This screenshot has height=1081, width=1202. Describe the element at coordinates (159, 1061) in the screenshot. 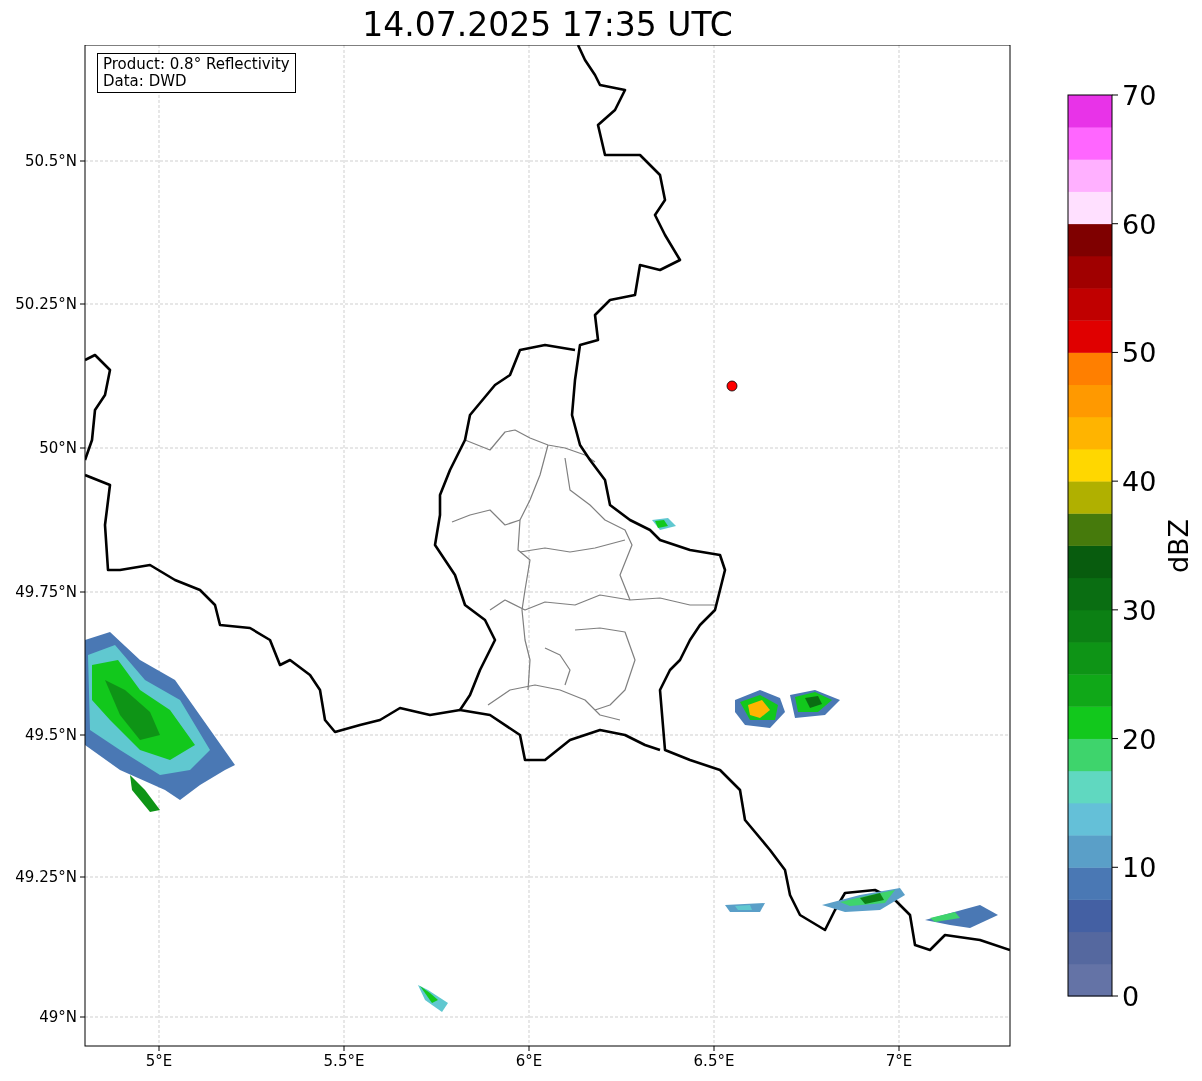

I see `longitude-label: 5°E` at that location.